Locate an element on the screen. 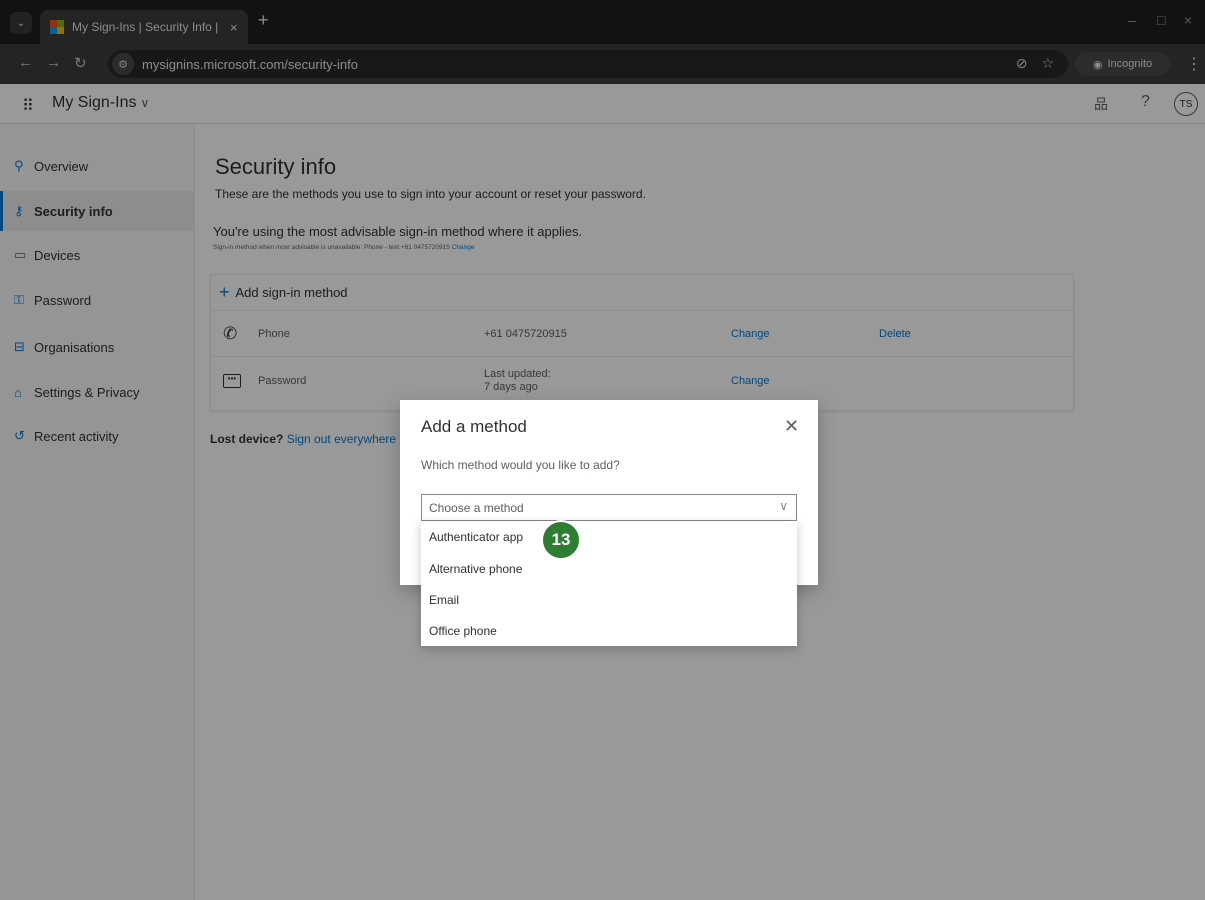 The width and height of the screenshot is (1205, 900). select-placeholder: Choose a method is located at coordinates (476, 507).